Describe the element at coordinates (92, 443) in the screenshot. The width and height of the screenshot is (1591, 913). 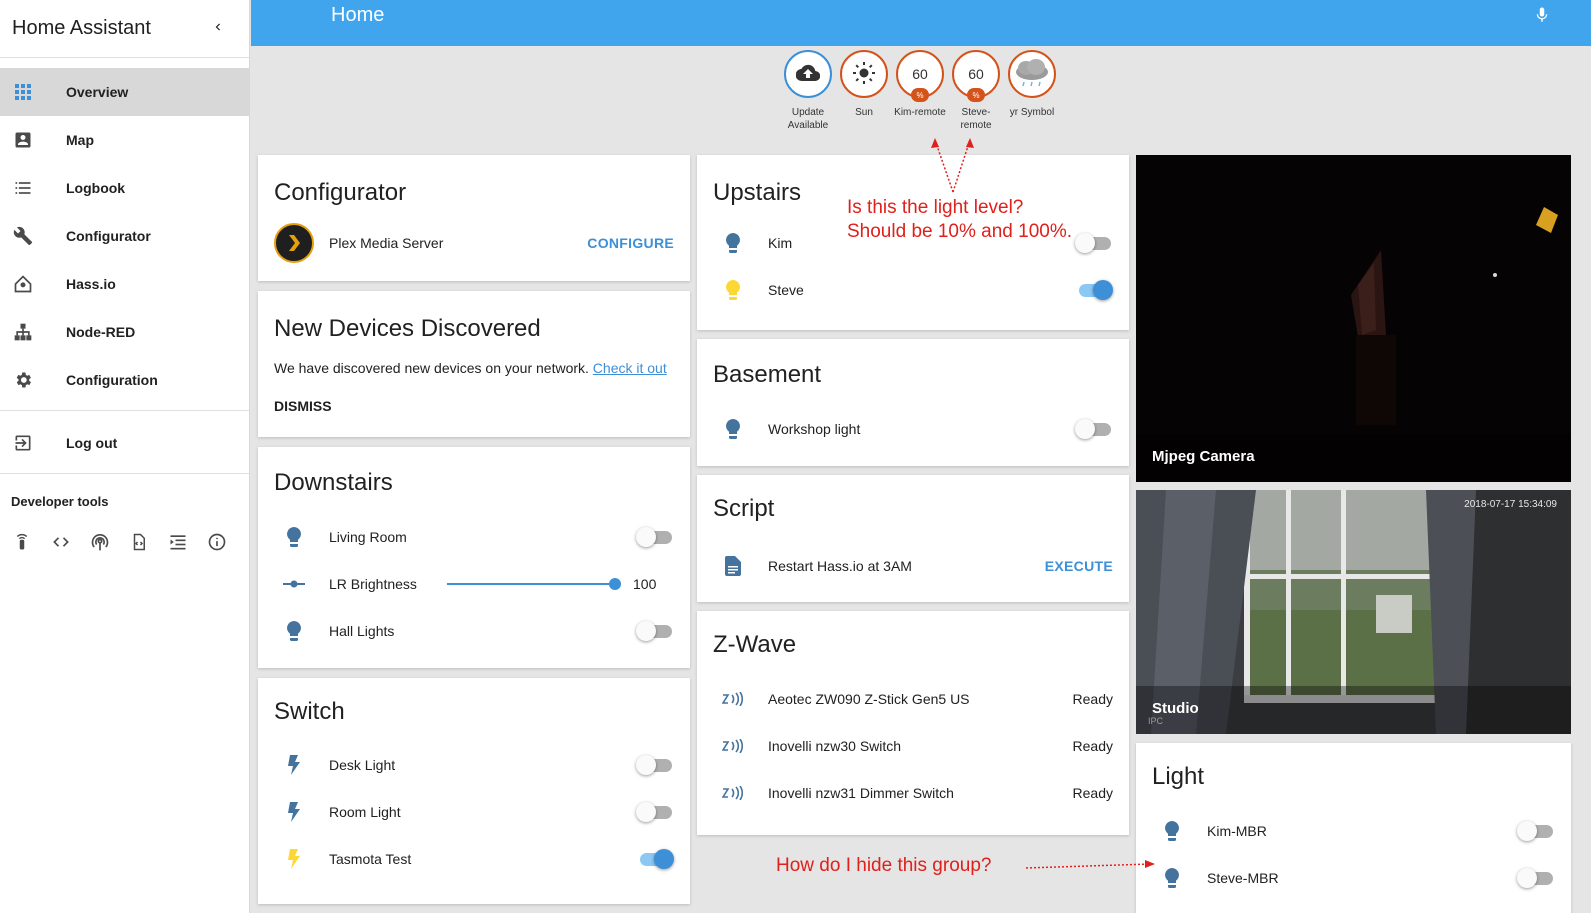
I see `sidebar-item-label: Log out` at that location.